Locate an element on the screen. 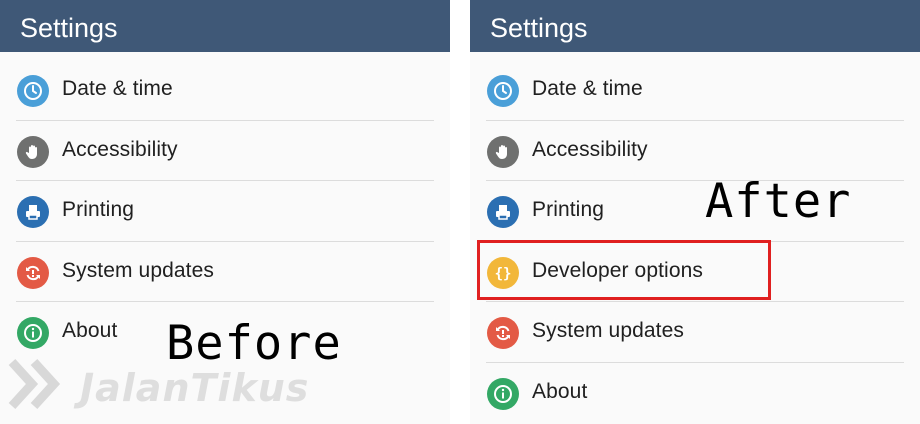 Image resolution: width=920 pixels, height=424 pixels. developer-options-highlight is located at coordinates (624, 270).